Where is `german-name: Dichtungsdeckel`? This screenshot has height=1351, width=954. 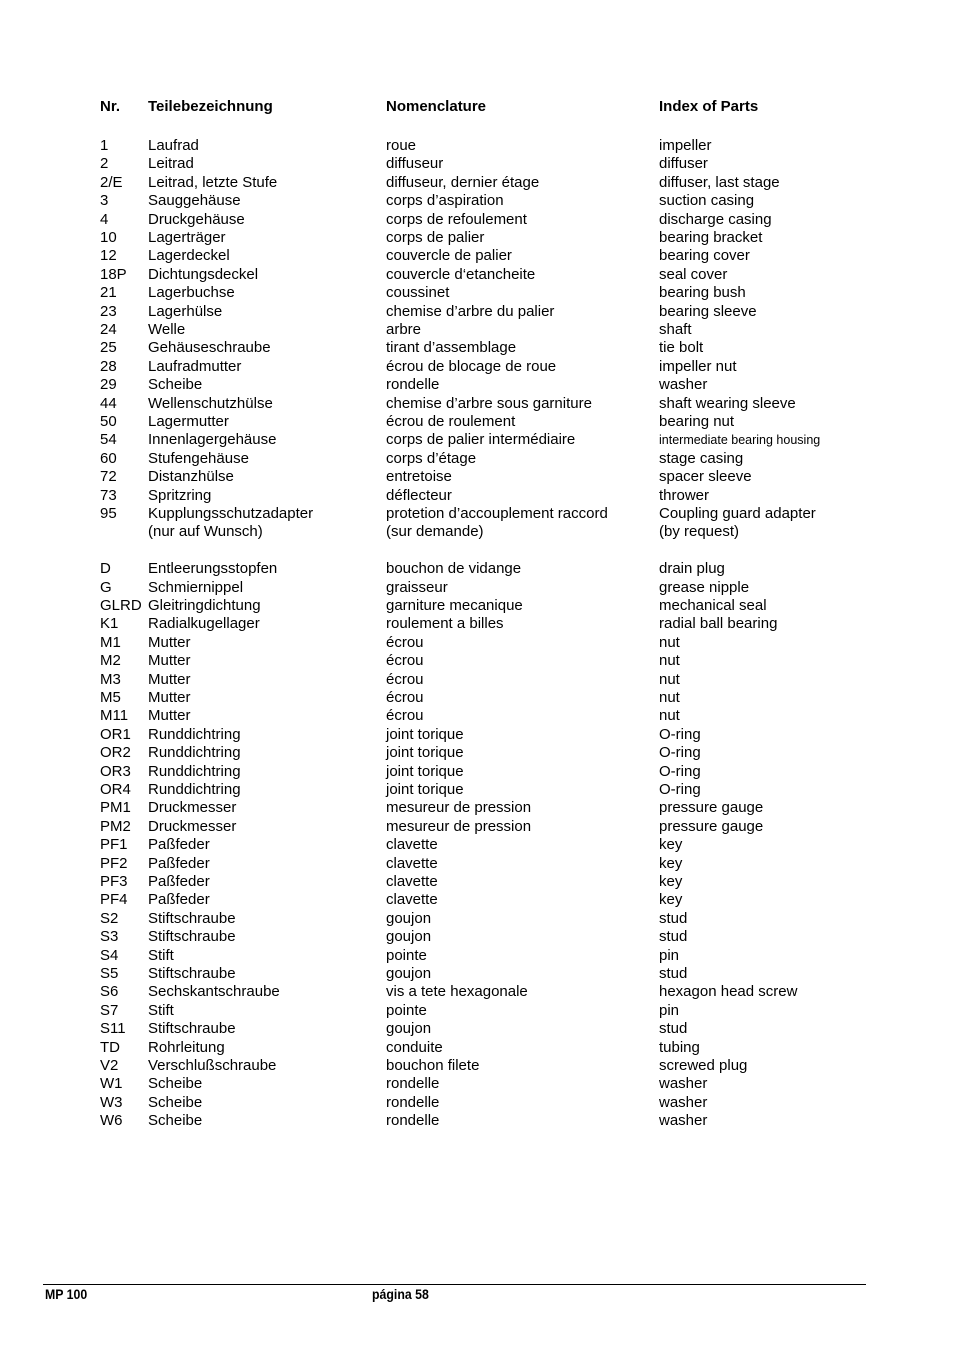 german-name: Dichtungsdeckel is located at coordinates (203, 274).